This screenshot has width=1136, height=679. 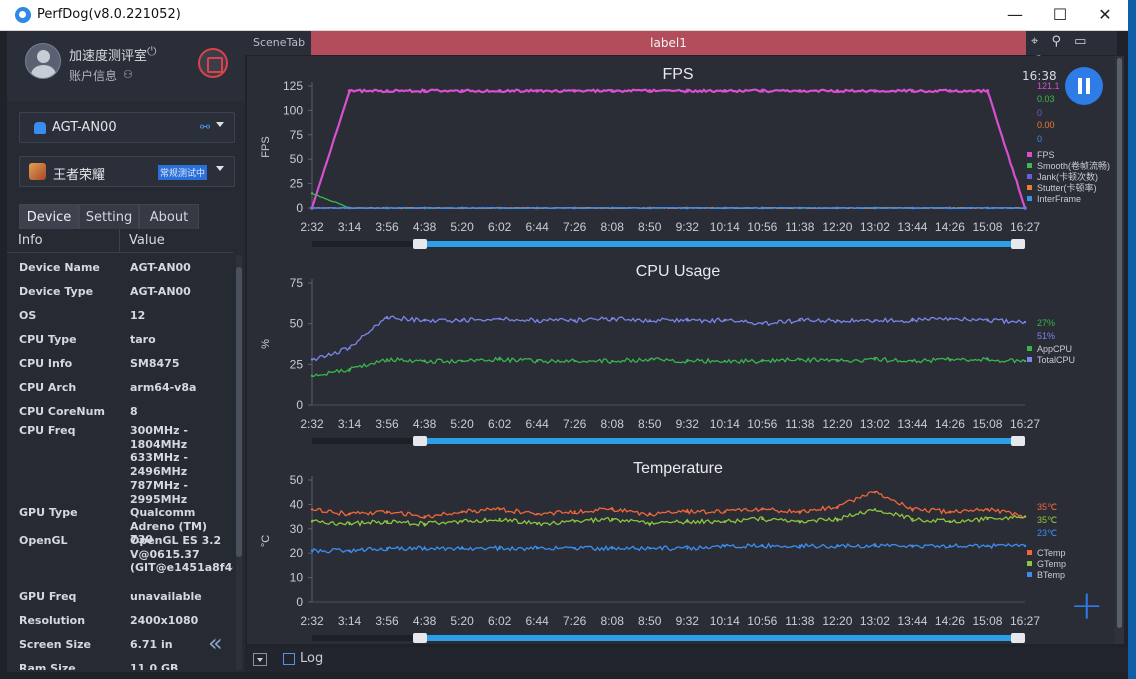 I want to click on row-key: Ram Size, so click(x=47, y=666).